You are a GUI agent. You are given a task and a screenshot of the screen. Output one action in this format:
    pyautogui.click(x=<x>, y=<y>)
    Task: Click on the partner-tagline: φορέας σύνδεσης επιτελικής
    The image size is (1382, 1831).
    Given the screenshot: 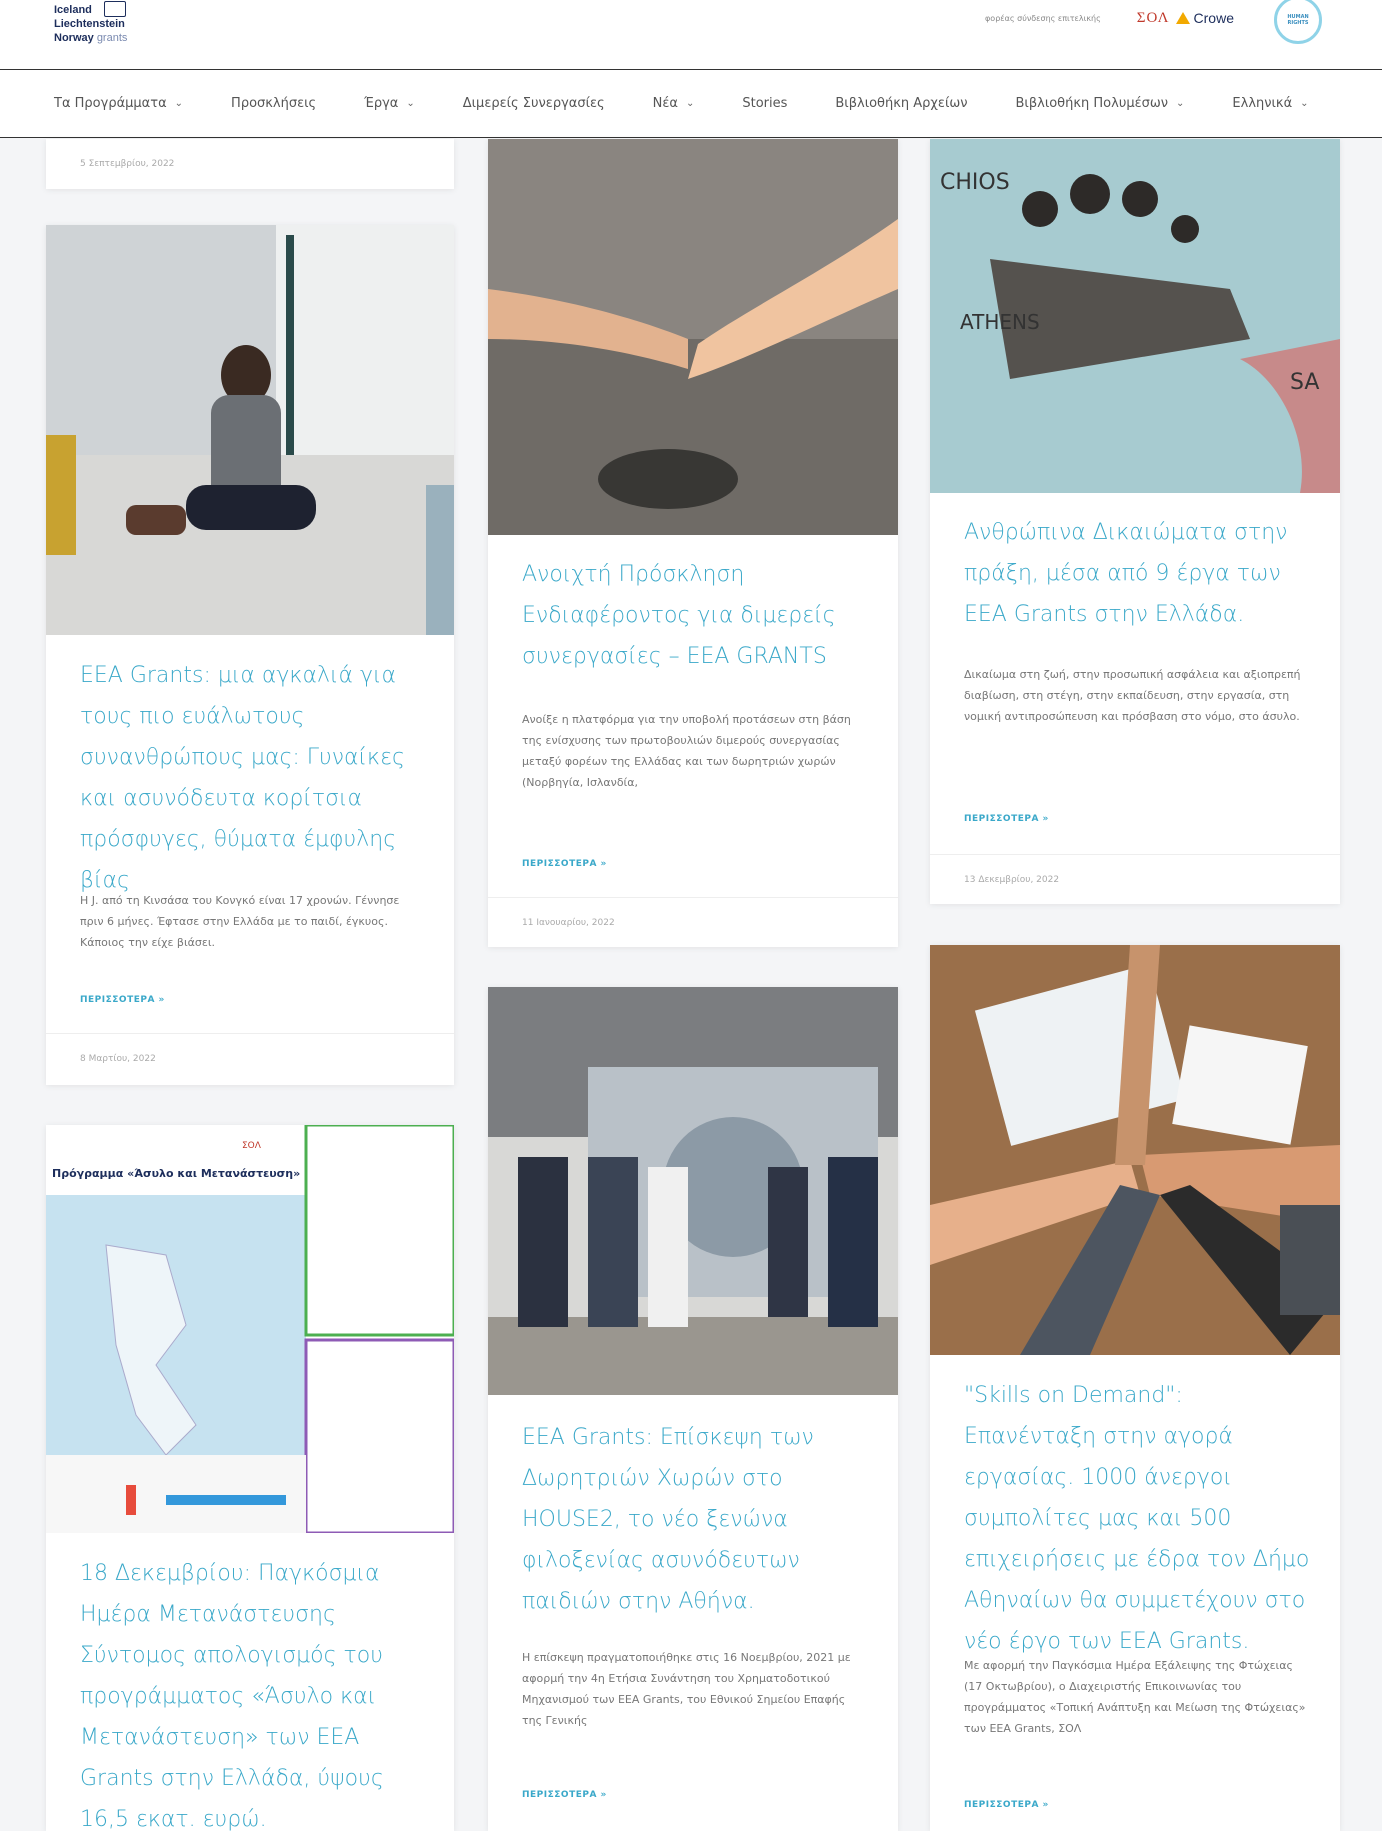 What is the action you would take?
    pyautogui.click(x=1043, y=18)
    